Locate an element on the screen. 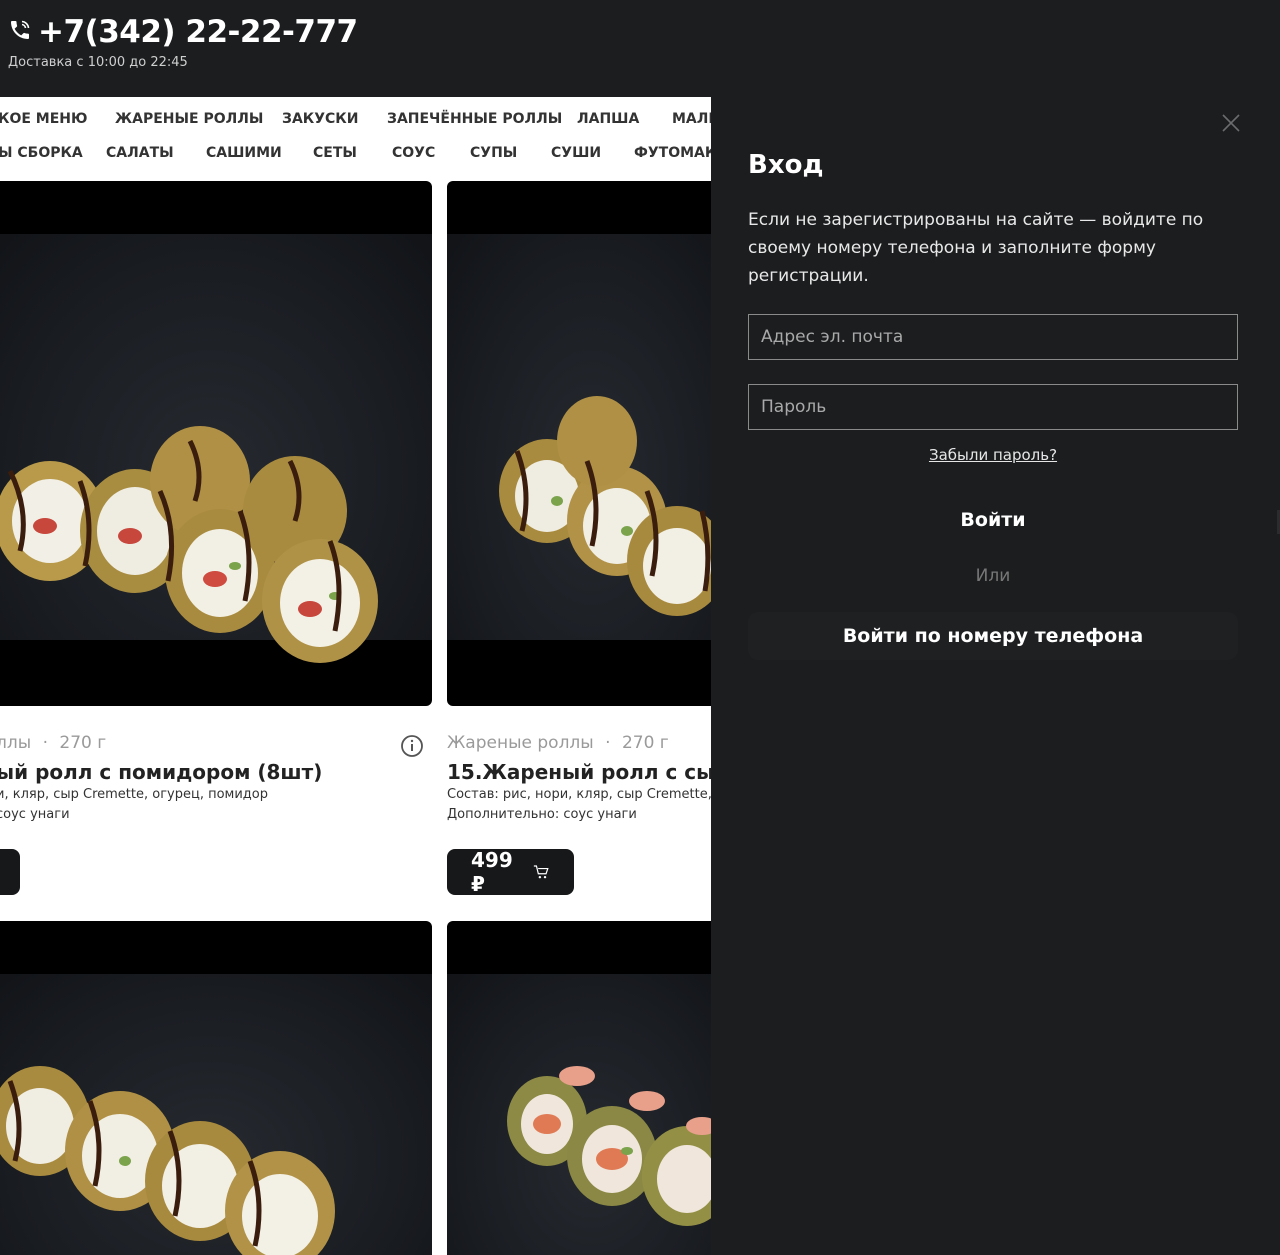 This screenshot has width=1280, height=1255. price-label: 499 ₽ is located at coordinates (492, 872).